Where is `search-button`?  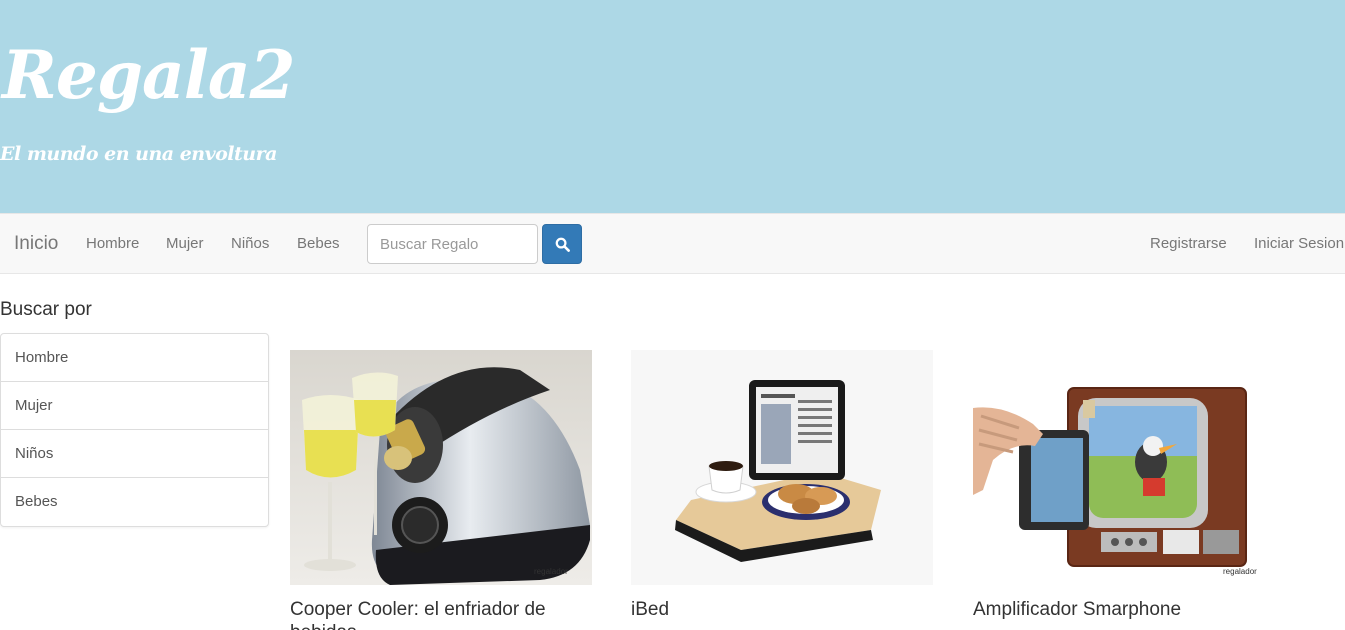
search-button is located at coordinates (562, 244).